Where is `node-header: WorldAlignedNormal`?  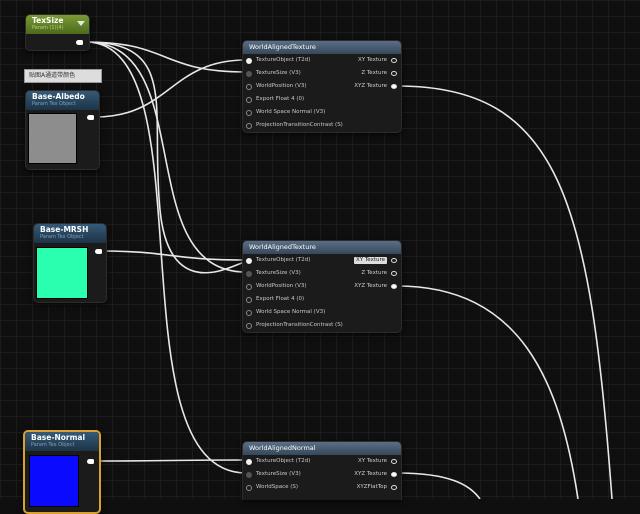
node-header: WorldAlignedNormal is located at coordinates (322, 448).